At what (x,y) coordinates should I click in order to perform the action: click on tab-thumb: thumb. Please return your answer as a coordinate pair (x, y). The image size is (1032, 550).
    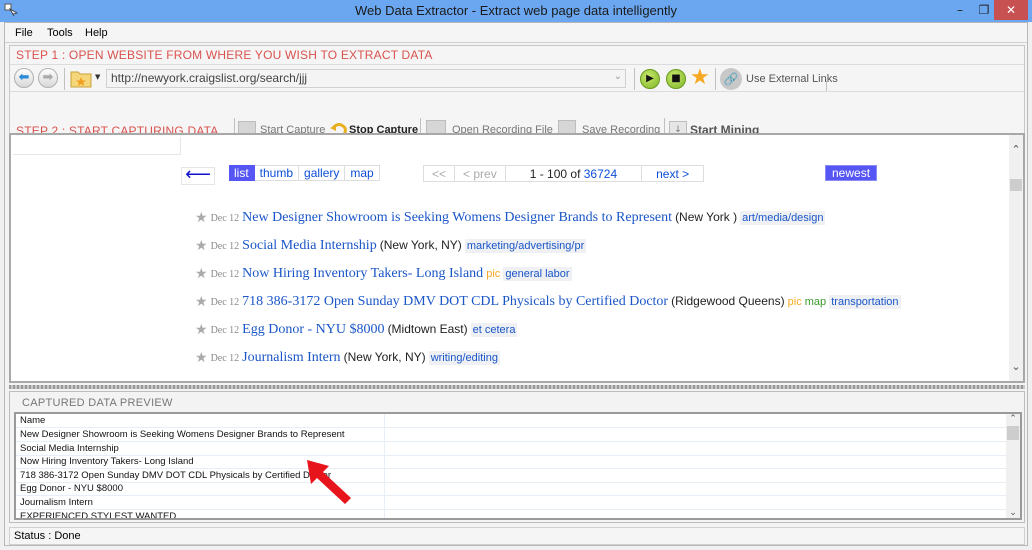
    Looking at the image, I should click on (277, 173).